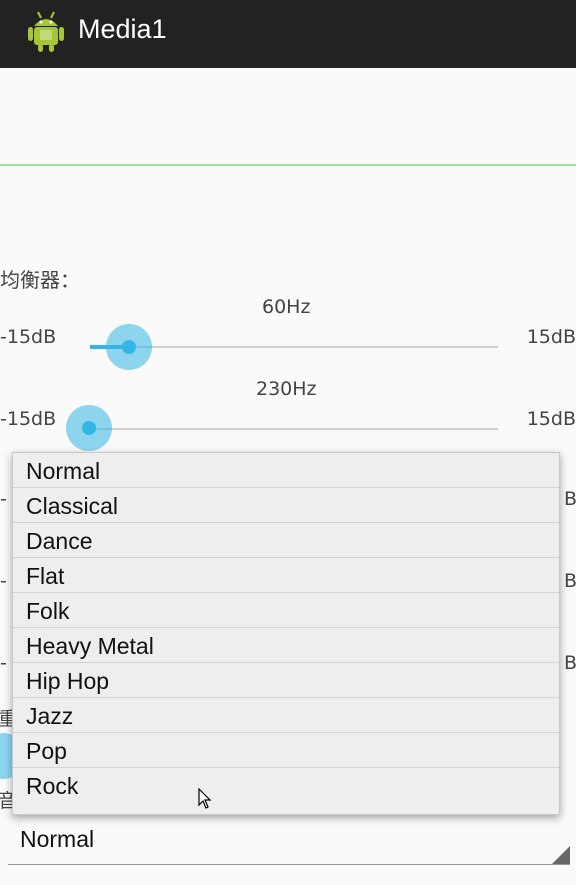 The image size is (576, 885). Describe the element at coordinates (286, 307) in the screenshot. I see `band-freq-label: 60Hz` at that location.